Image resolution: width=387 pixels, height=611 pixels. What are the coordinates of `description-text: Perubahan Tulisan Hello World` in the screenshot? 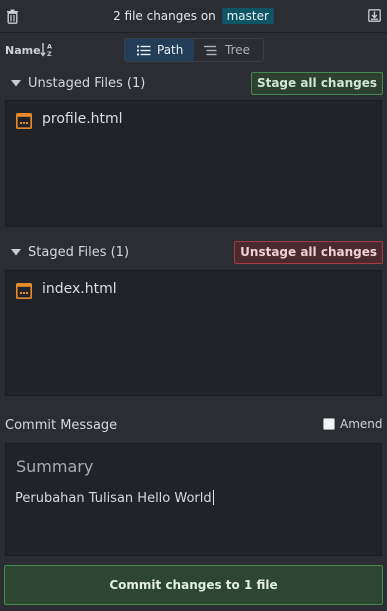 It's located at (113, 498).